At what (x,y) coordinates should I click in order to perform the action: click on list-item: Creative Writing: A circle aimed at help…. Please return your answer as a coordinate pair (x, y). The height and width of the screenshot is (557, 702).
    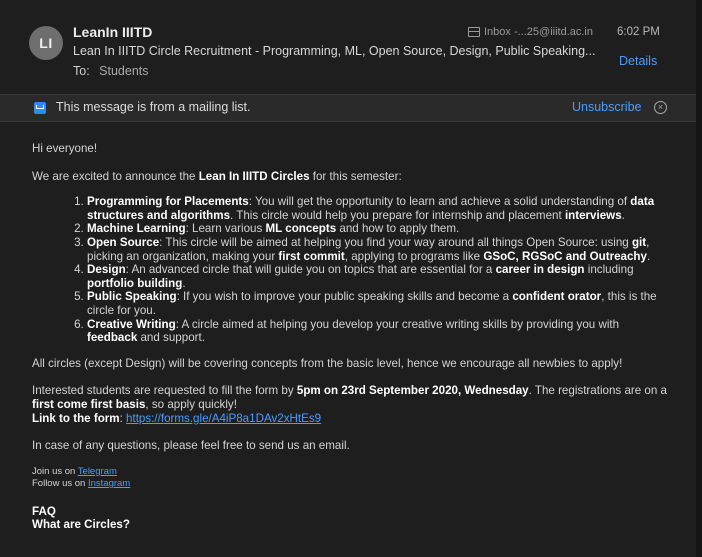
    Looking at the image, I should click on (379, 331).